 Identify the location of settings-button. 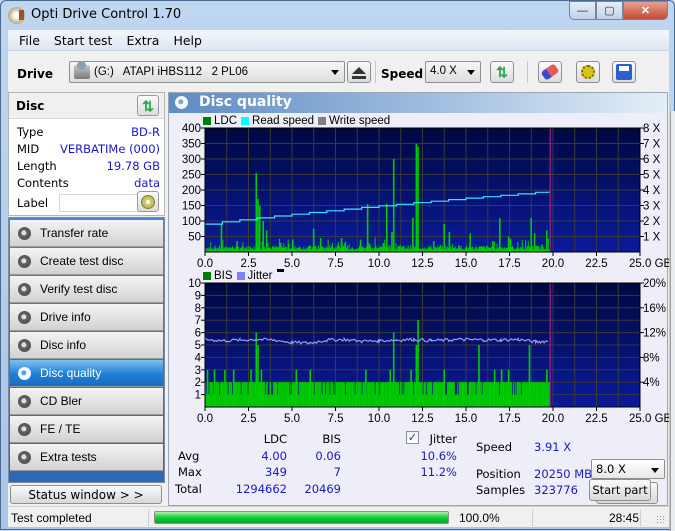
(588, 72).